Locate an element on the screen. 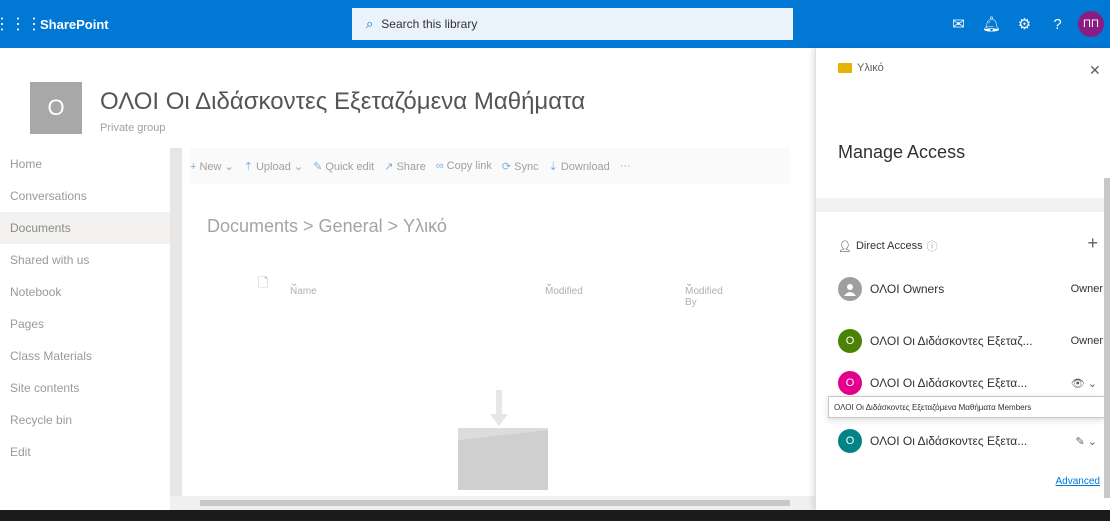 The width and height of the screenshot is (1110, 521). nav-item-conversations: Conversations is located at coordinates (85, 196).